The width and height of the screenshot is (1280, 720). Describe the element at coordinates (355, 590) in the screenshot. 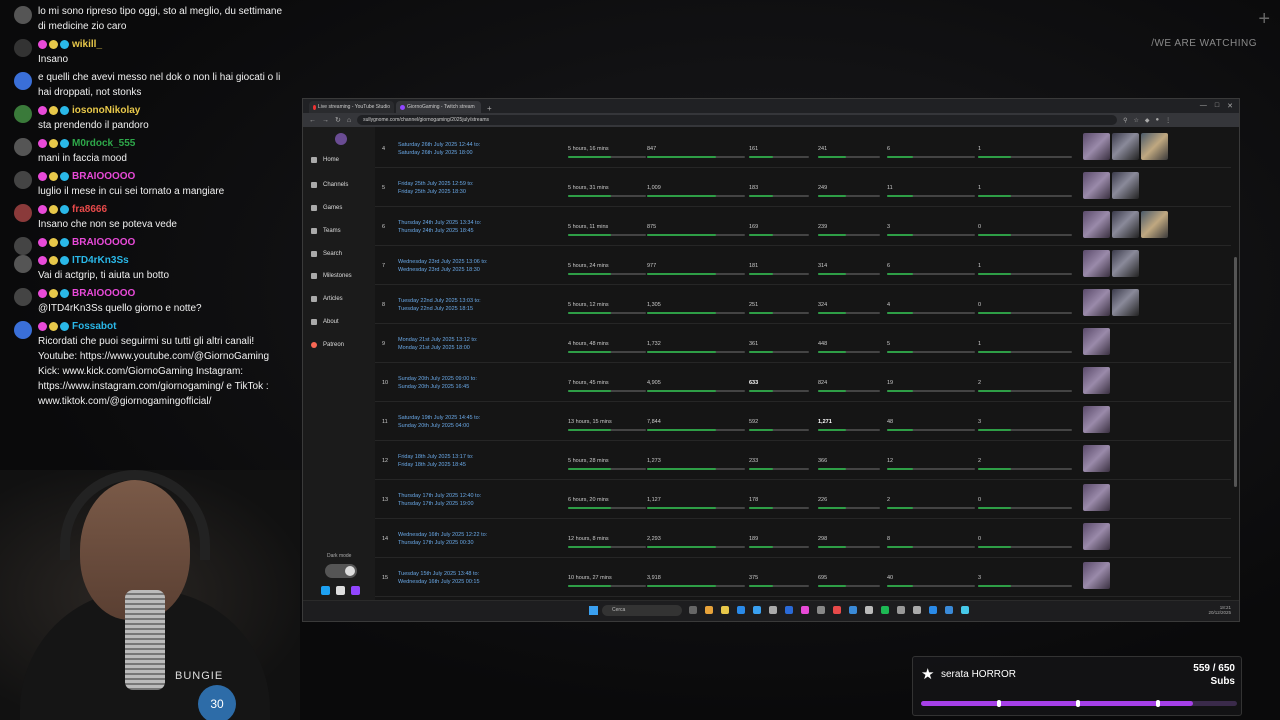

I see `twitch-icon` at that location.